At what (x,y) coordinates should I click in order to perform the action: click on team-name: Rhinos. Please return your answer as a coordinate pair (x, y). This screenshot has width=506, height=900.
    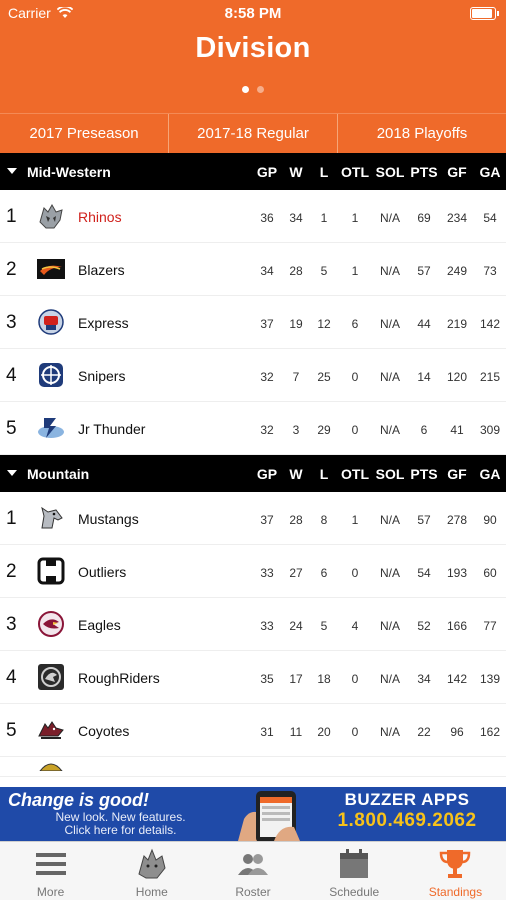
    Looking at the image, I should click on (100, 217).